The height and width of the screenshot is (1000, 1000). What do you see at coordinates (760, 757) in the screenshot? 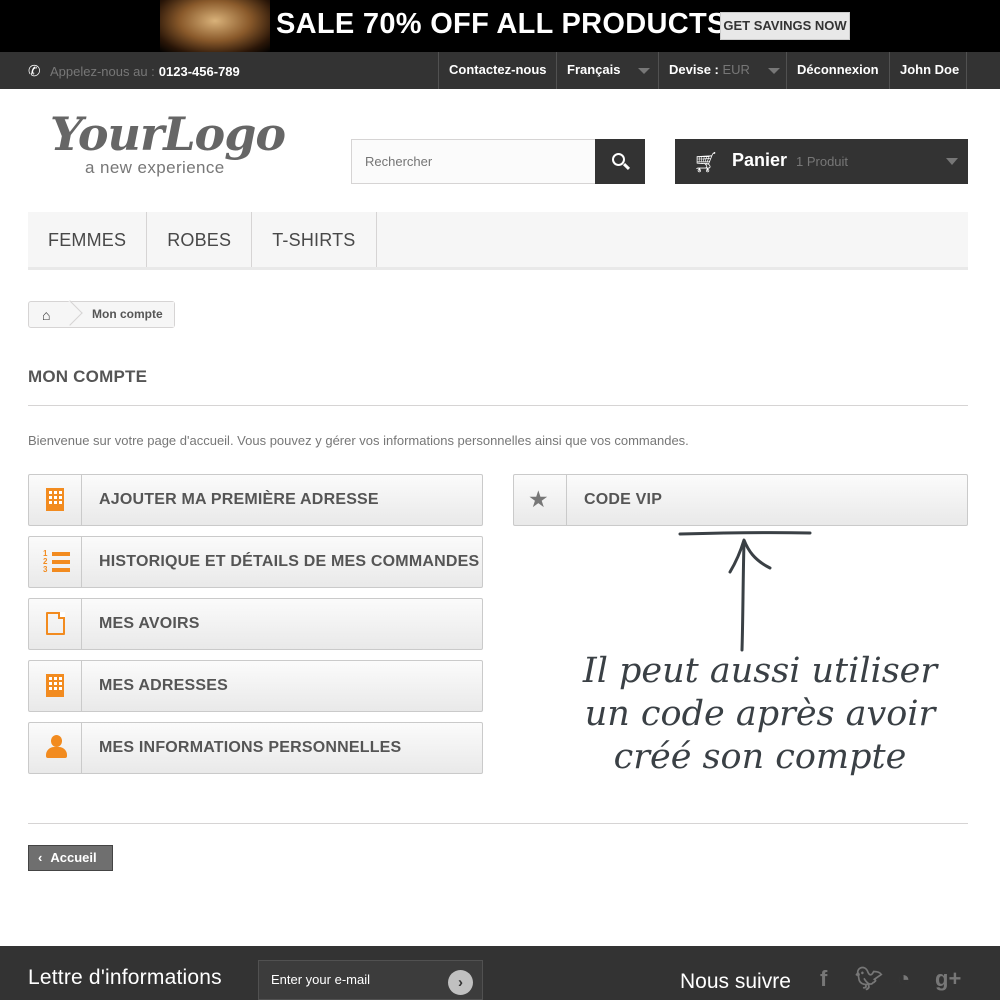
I see `annotation-line: créé son compte` at bounding box center [760, 757].